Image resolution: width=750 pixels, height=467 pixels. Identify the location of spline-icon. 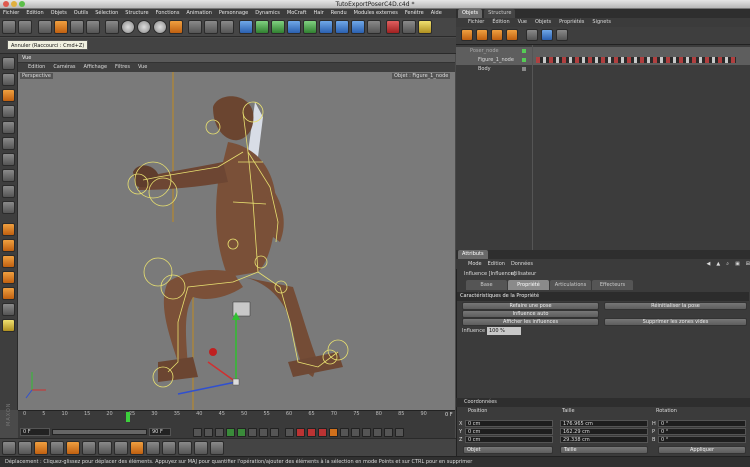
(262, 27).